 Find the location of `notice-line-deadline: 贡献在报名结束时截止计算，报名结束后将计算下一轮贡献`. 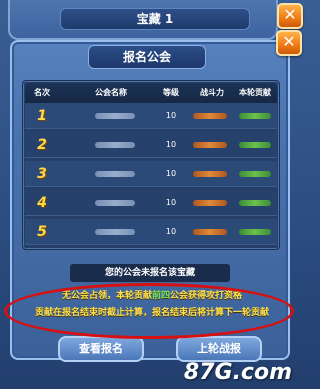

notice-line-deadline: 贡献在报名结束时截止计算，报名结束后将计算下一轮贡献 is located at coordinates (151, 313).